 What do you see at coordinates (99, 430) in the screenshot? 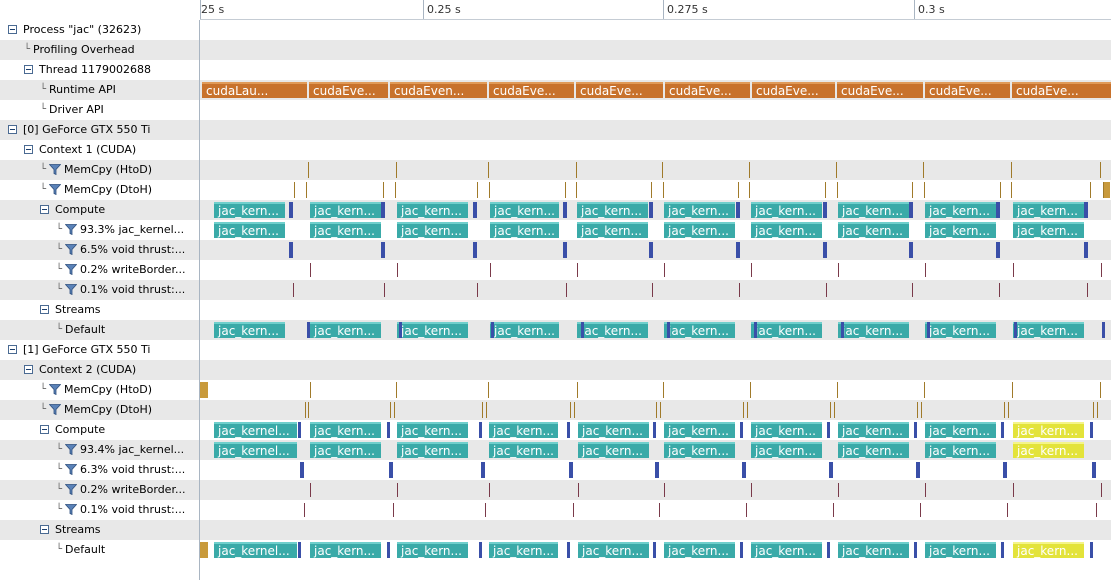
I see `tree-row: Compute` at bounding box center [99, 430].